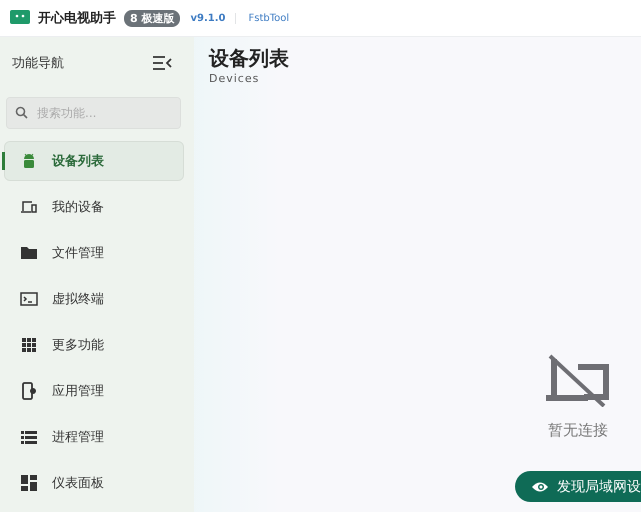 The image size is (641, 512). Describe the element at coordinates (20, 18) in the screenshot. I see `app-logo-icon` at that location.